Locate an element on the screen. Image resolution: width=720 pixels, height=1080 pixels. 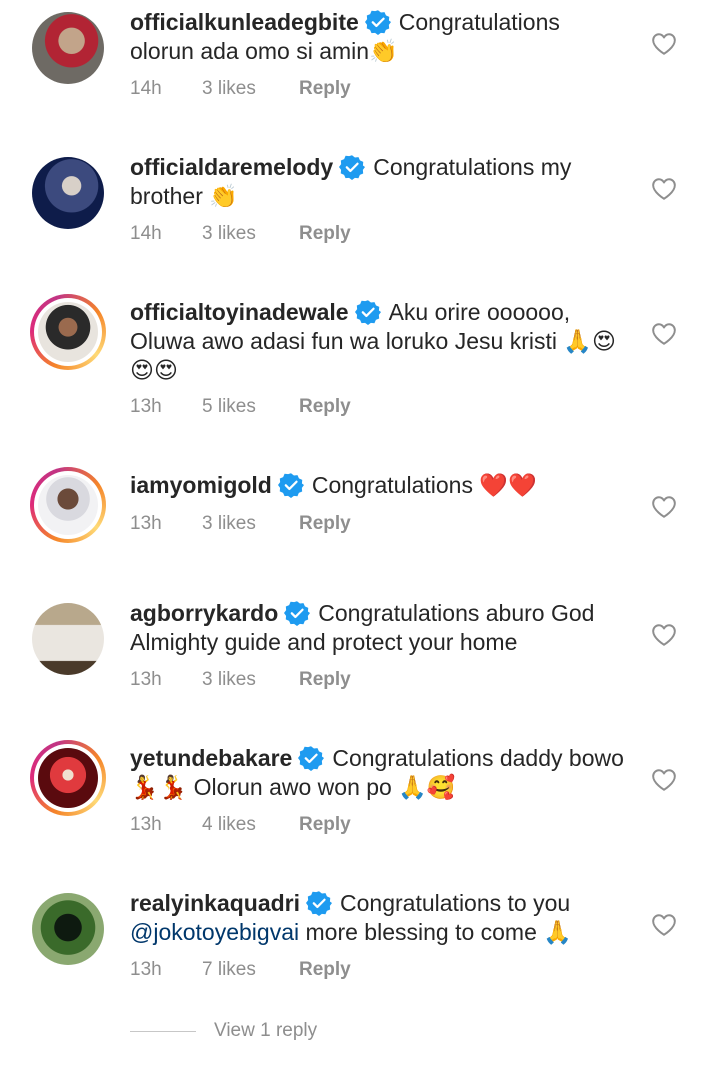
comment-username: officialdaremelody is located at coordinates (231, 167).